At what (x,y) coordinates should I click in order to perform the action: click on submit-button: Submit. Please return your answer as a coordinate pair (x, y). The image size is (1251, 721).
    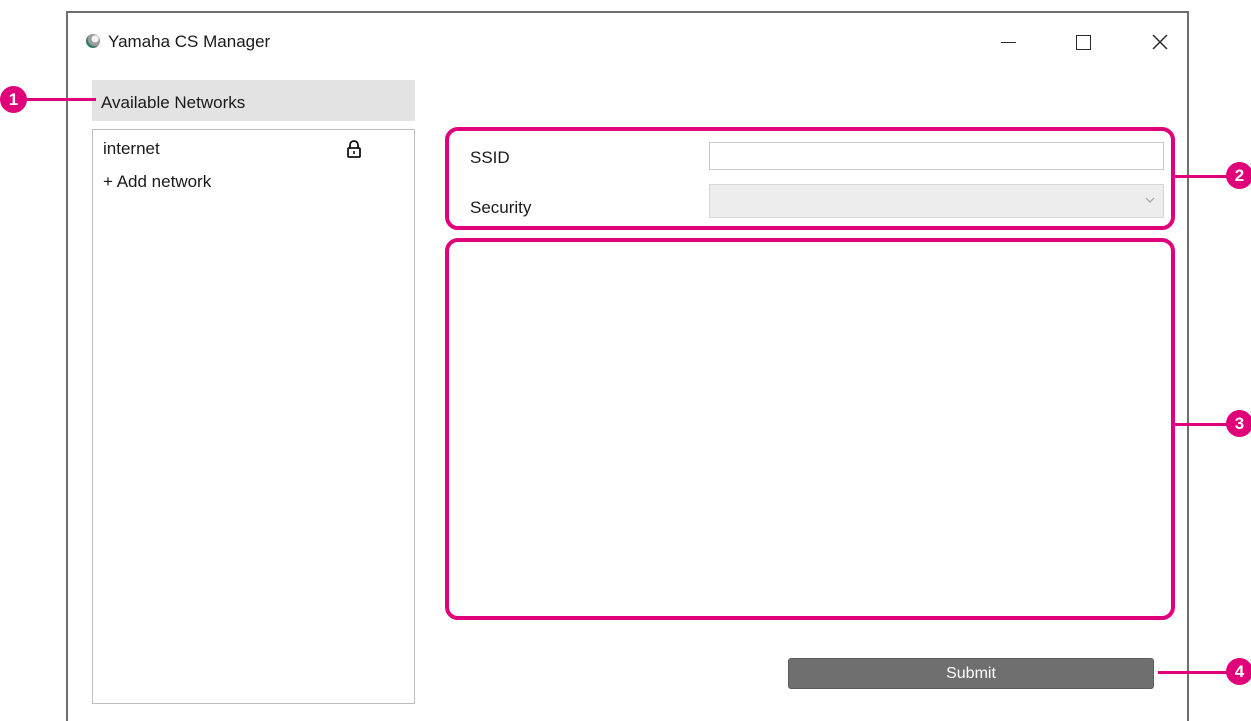
    Looking at the image, I should click on (971, 673).